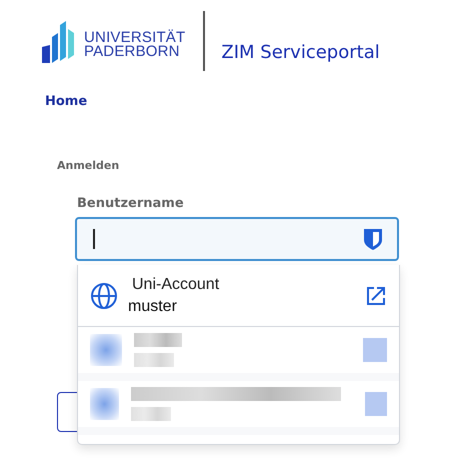 Image resolution: width=460 pixels, height=461 pixels. I want to click on home-link: Home, so click(66, 101).